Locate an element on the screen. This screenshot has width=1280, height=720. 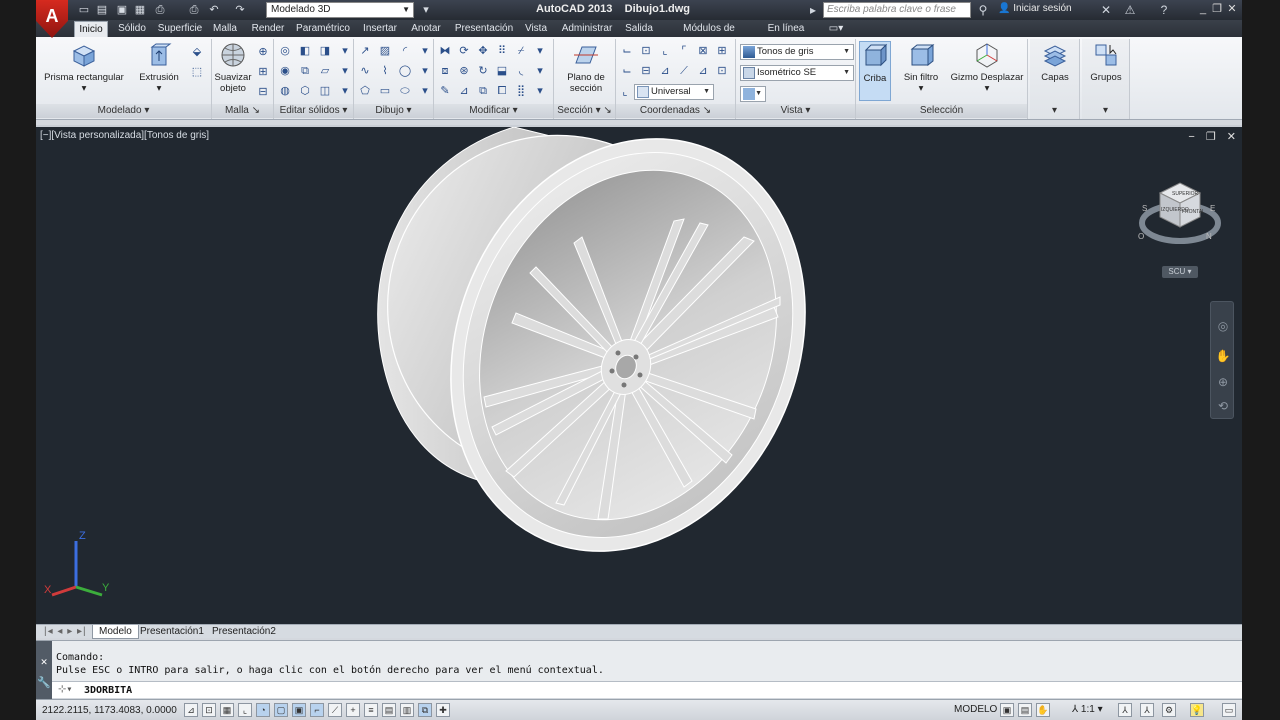
hatch-icon: ▨ is located at coordinates (385, 51).